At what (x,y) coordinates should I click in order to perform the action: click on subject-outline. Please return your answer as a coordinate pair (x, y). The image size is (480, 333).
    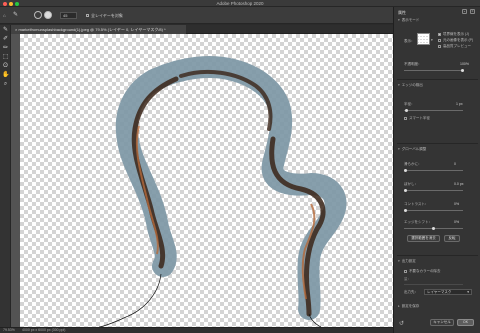
    Looking at the image, I should click on (210, 300).